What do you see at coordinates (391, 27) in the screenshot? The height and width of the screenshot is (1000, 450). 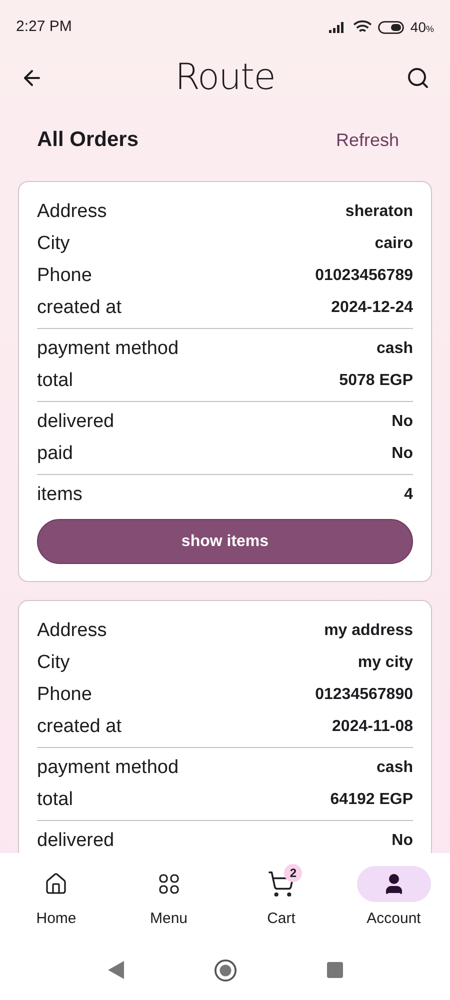 I see `battery-icon` at bounding box center [391, 27].